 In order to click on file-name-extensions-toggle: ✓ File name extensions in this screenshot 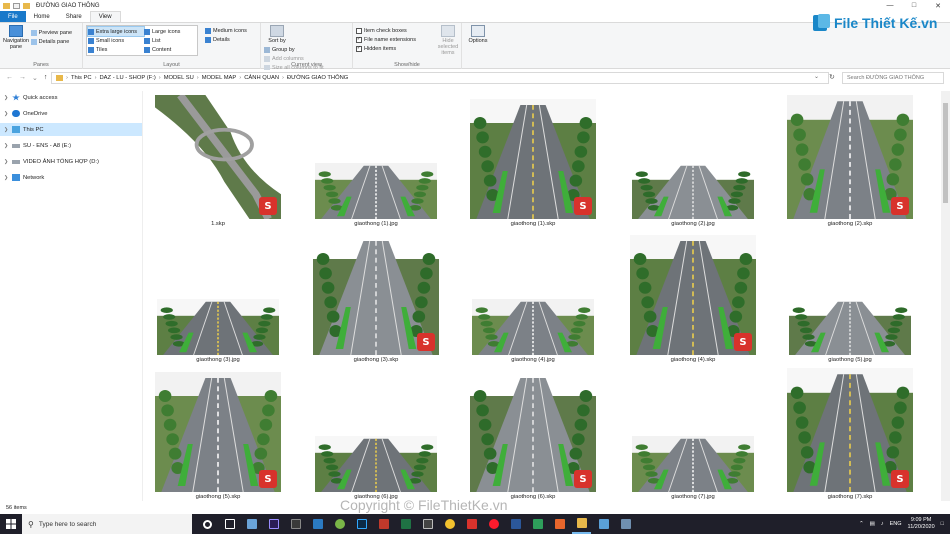, I will do `click(386, 39)`.